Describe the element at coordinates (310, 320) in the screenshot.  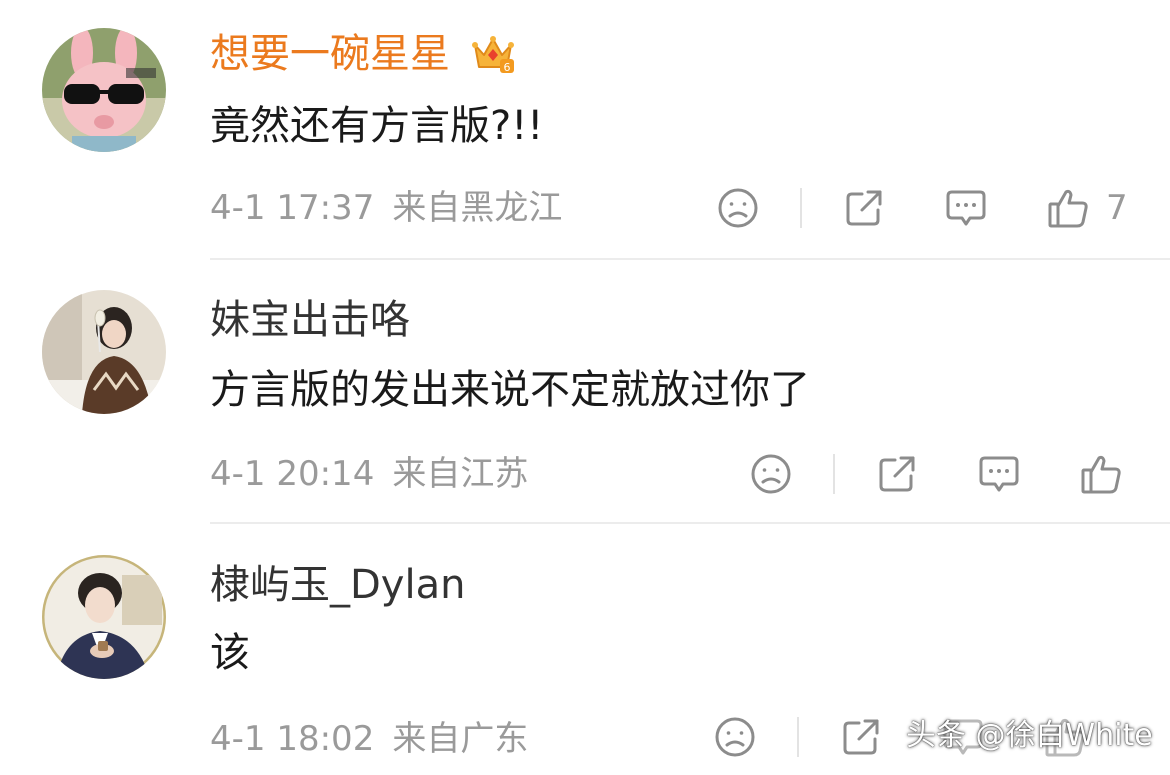
I see `username: 妹宝出击咯` at that location.